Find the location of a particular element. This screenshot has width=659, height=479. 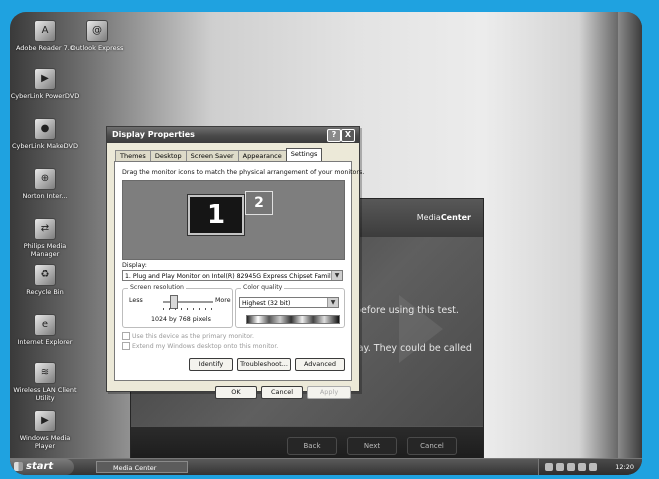

start-label: start is located at coordinates (40, 466).